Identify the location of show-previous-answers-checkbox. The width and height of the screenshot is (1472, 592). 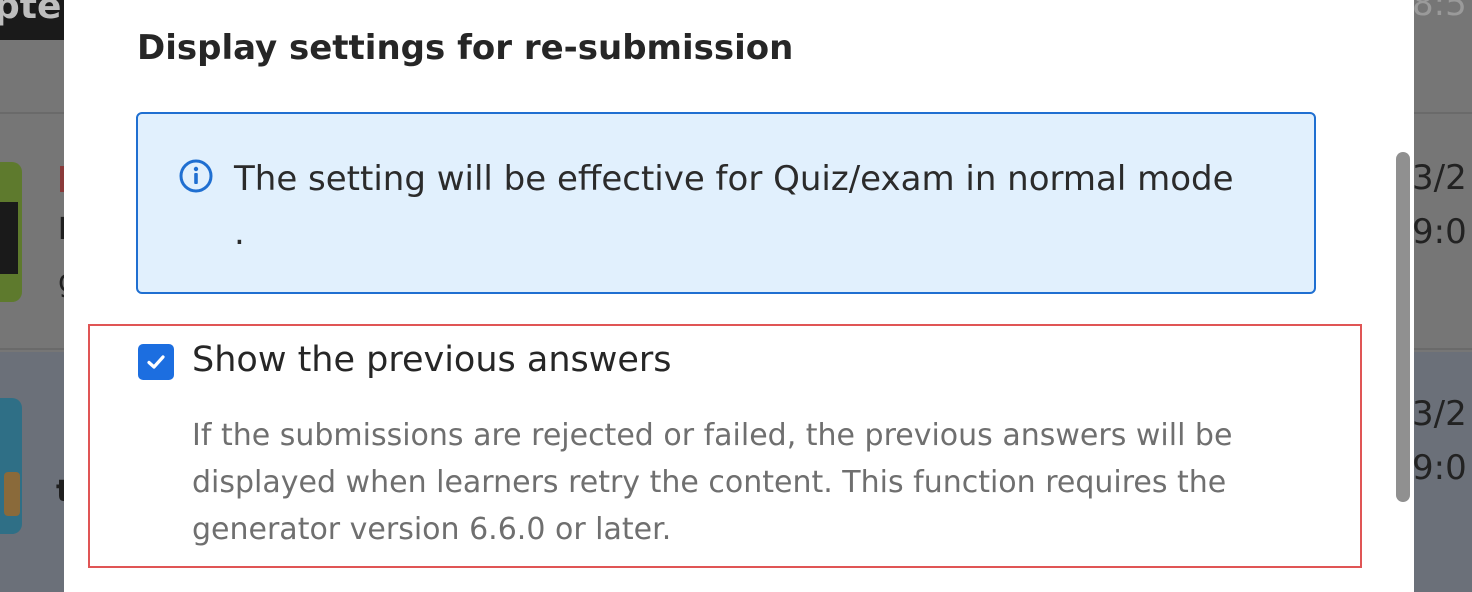
(156, 362).